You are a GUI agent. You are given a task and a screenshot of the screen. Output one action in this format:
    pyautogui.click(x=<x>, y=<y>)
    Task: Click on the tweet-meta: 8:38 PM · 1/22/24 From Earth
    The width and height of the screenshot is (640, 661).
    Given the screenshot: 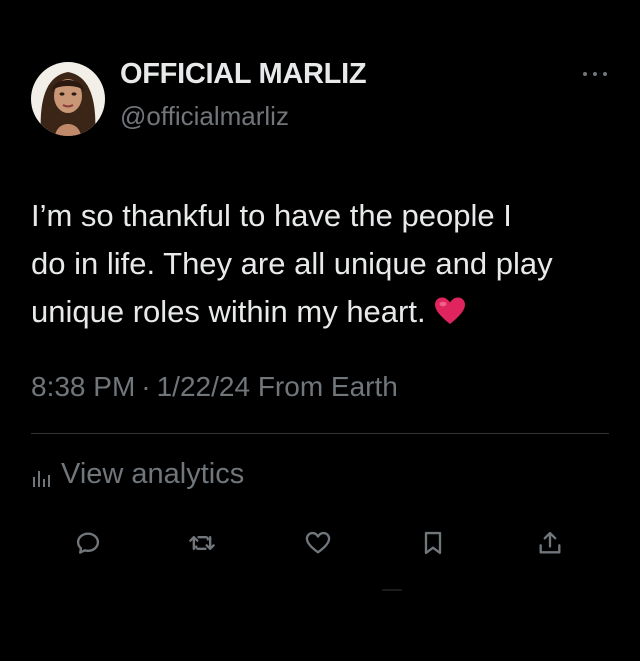 What is the action you would take?
    pyautogui.click(x=214, y=387)
    